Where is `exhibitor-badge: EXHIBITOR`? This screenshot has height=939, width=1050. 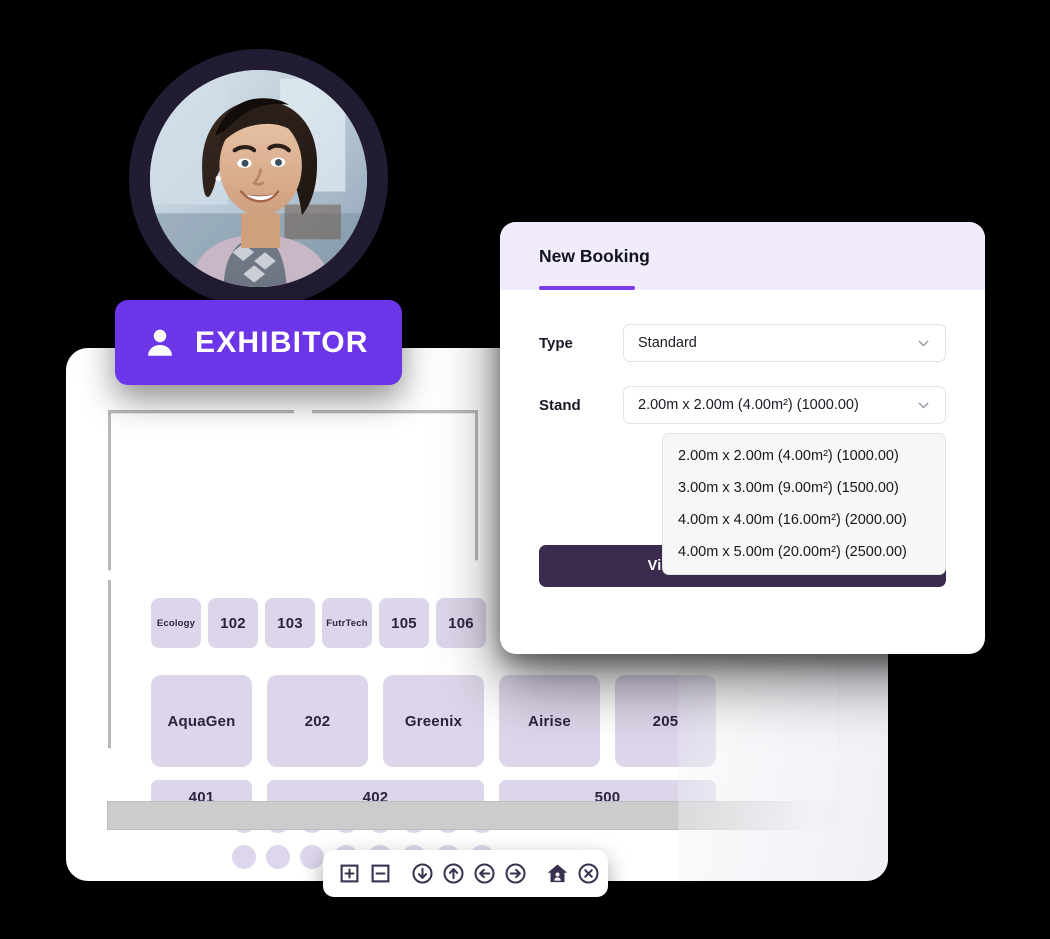 exhibitor-badge: EXHIBITOR is located at coordinates (258, 342).